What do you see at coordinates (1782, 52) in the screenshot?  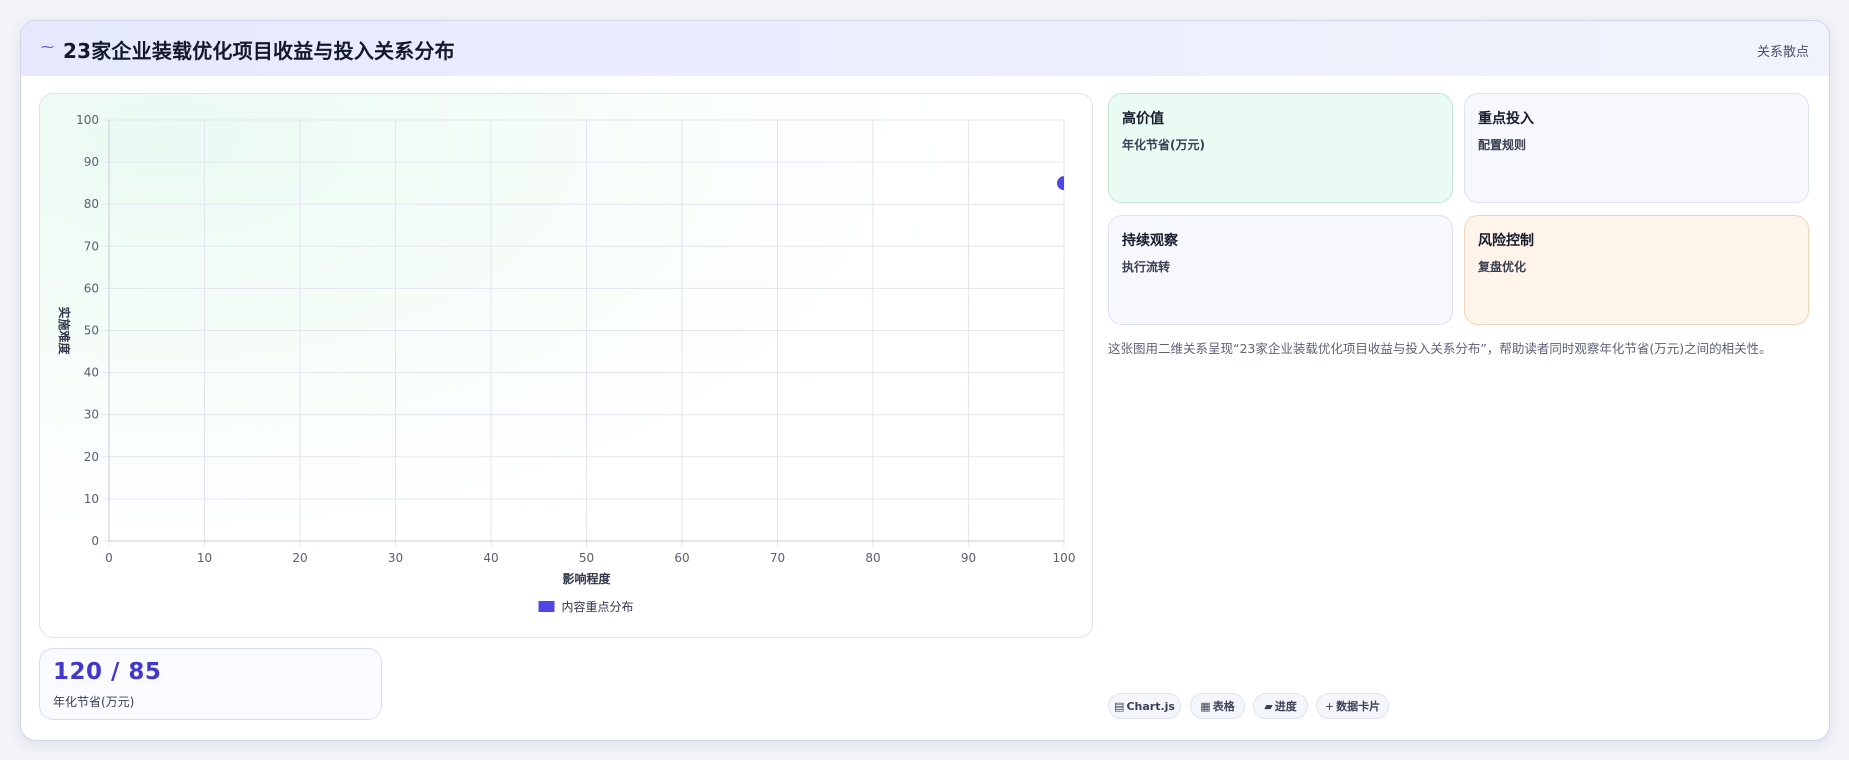 I see `chart-type-badge: 关系散点` at bounding box center [1782, 52].